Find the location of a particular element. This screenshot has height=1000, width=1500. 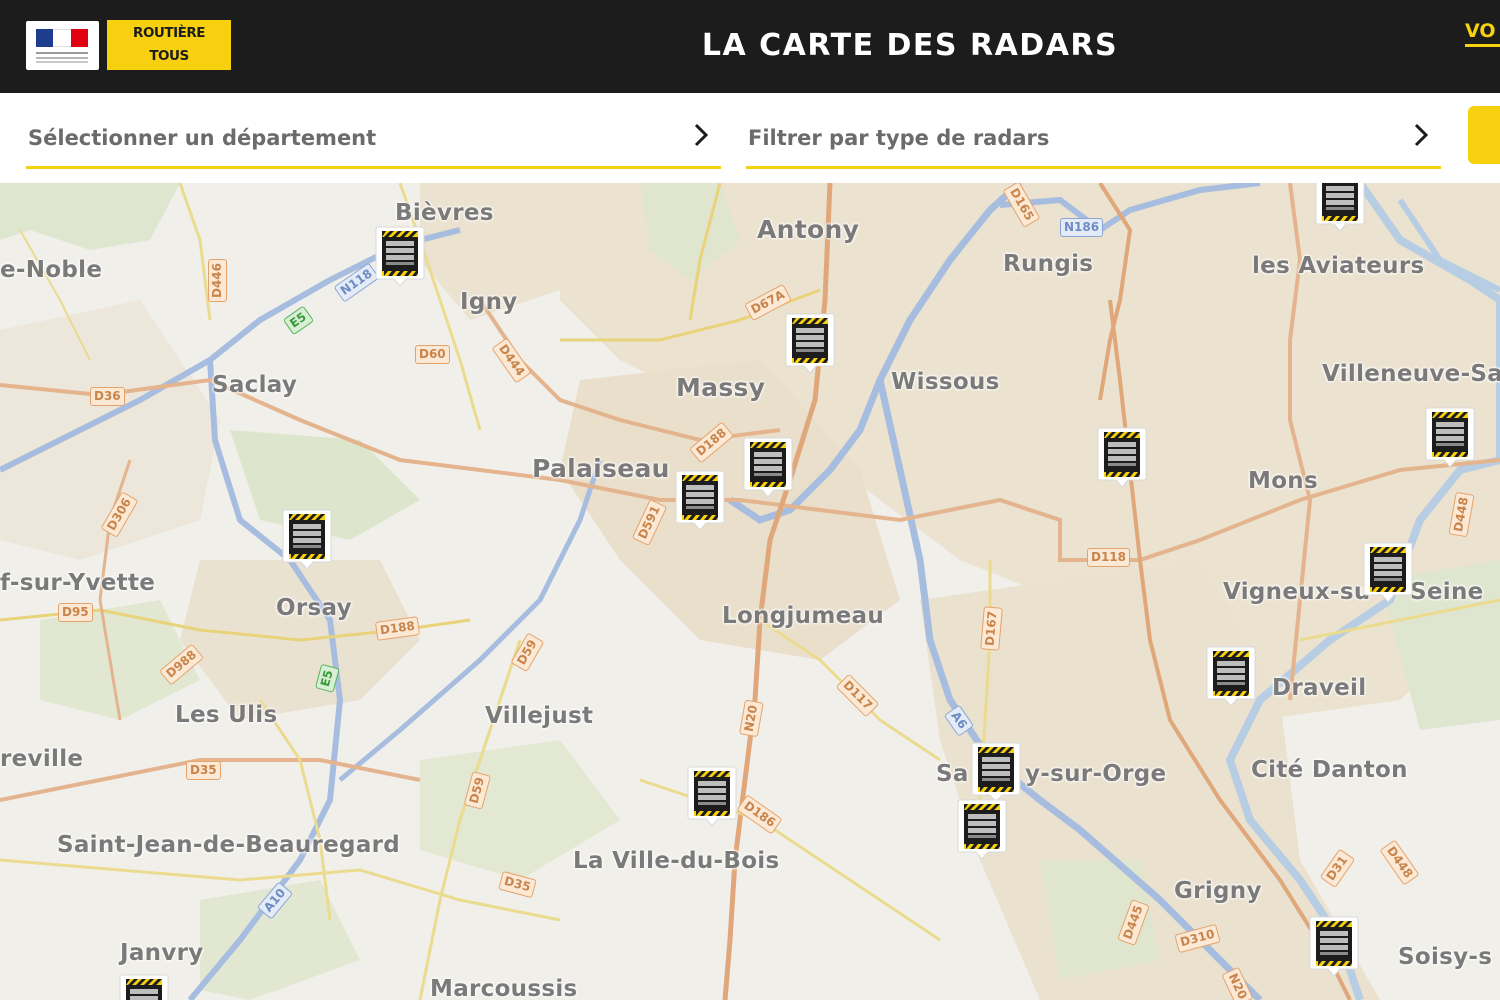

place-label: reville is located at coordinates (42, 759).